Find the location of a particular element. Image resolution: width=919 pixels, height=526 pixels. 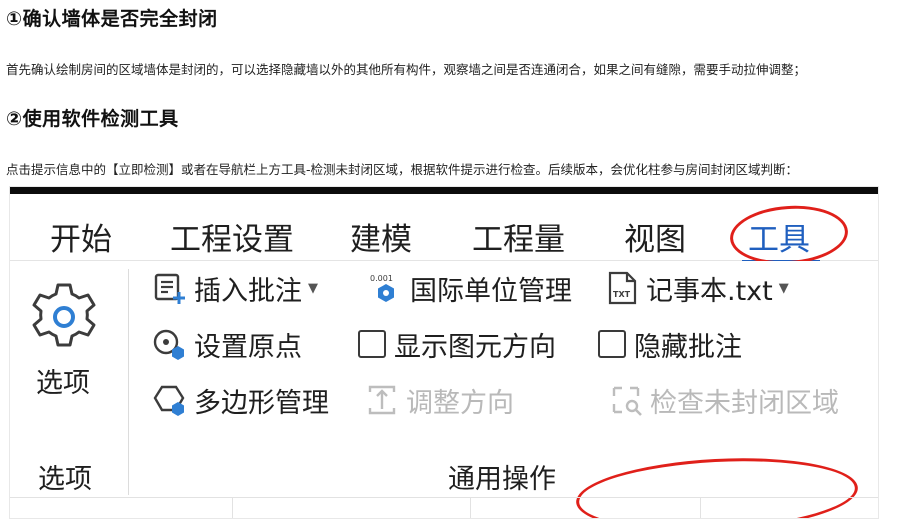

tab-start: 开始 is located at coordinates (81, 236).